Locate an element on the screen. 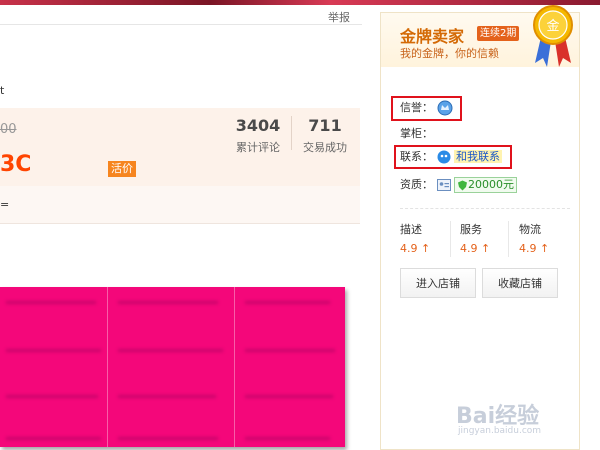  truncated-text: = is located at coordinates (5, 204).